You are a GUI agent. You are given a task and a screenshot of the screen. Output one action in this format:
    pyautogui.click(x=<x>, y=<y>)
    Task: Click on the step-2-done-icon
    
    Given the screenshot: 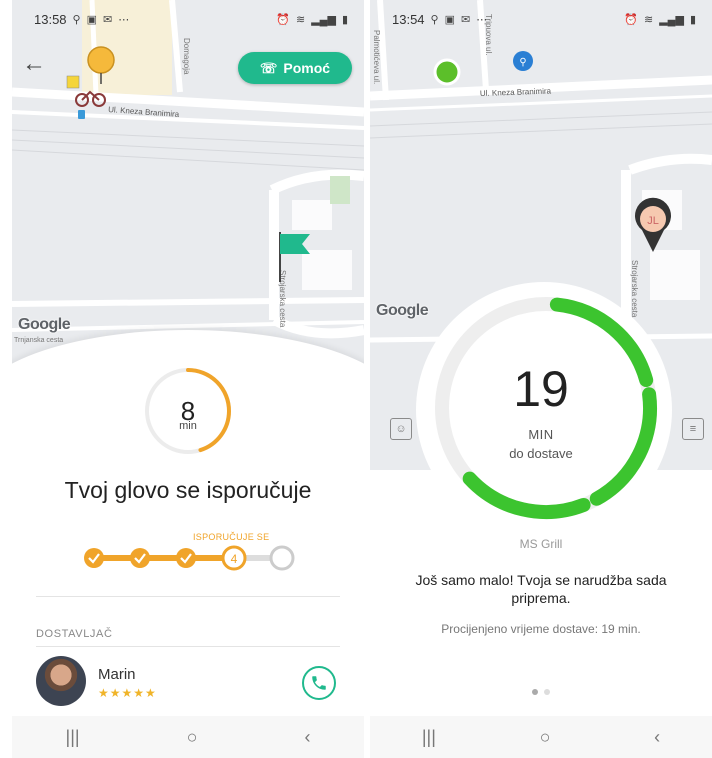 What is the action you would take?
    pyautogui.click(x=140, y=558)
    